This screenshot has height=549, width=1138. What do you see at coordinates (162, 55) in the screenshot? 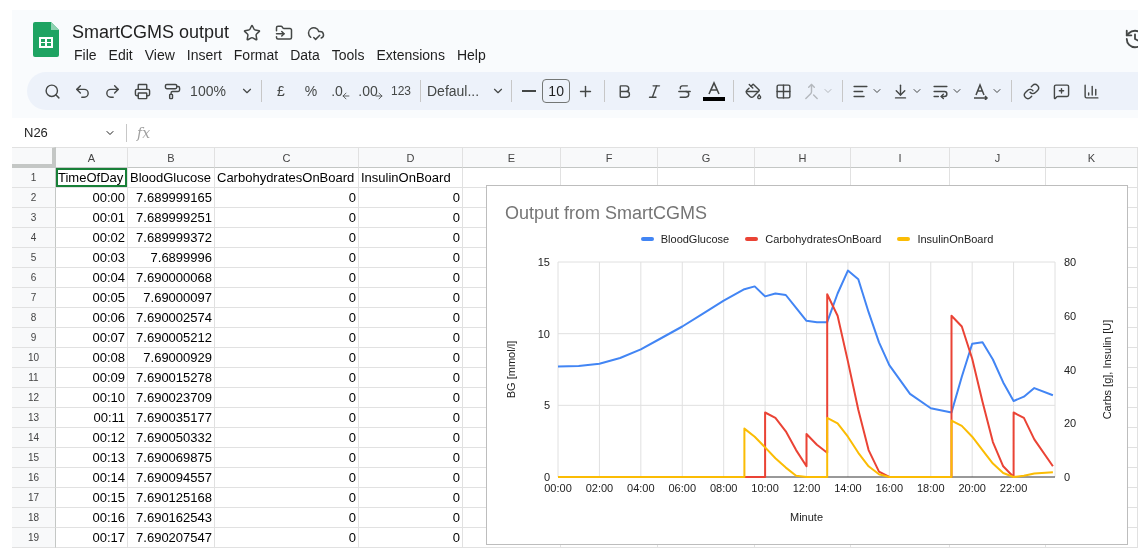
I see `menu-item: View` at bounding box center [162, 55].